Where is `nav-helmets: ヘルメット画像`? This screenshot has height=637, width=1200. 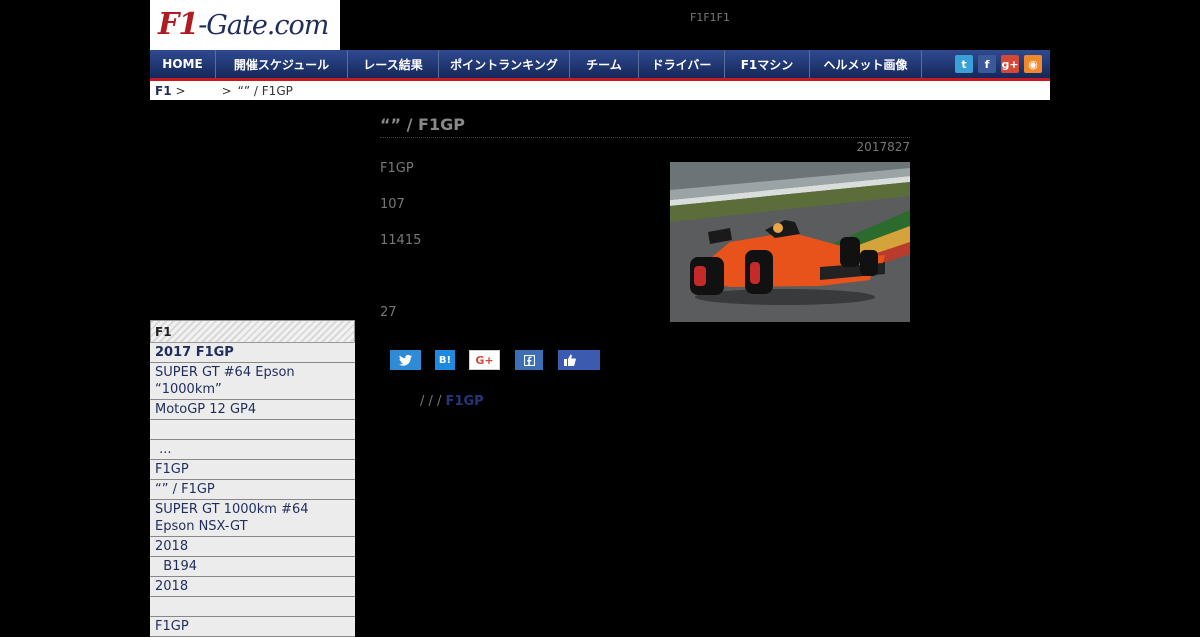
nav-helmets: ヘルメット画像 is located at coordinates (866, 64).